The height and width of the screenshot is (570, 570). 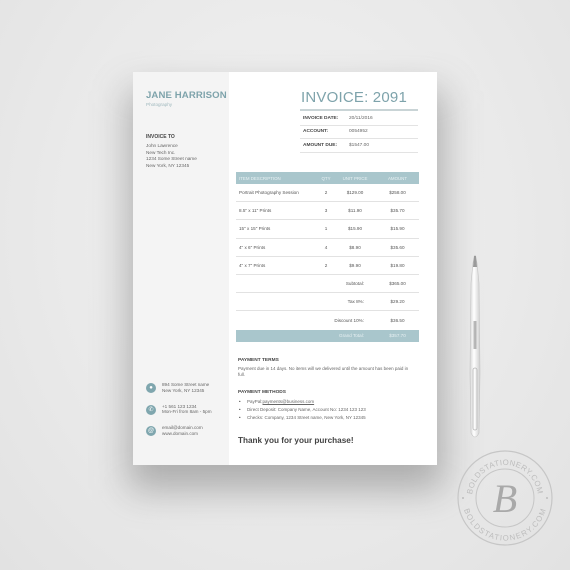 What do you see at coordinates (255, 211) in the screenshot?
I see `cell-description: 8.5" x 11" Prints` at bounding box center [255, 211].